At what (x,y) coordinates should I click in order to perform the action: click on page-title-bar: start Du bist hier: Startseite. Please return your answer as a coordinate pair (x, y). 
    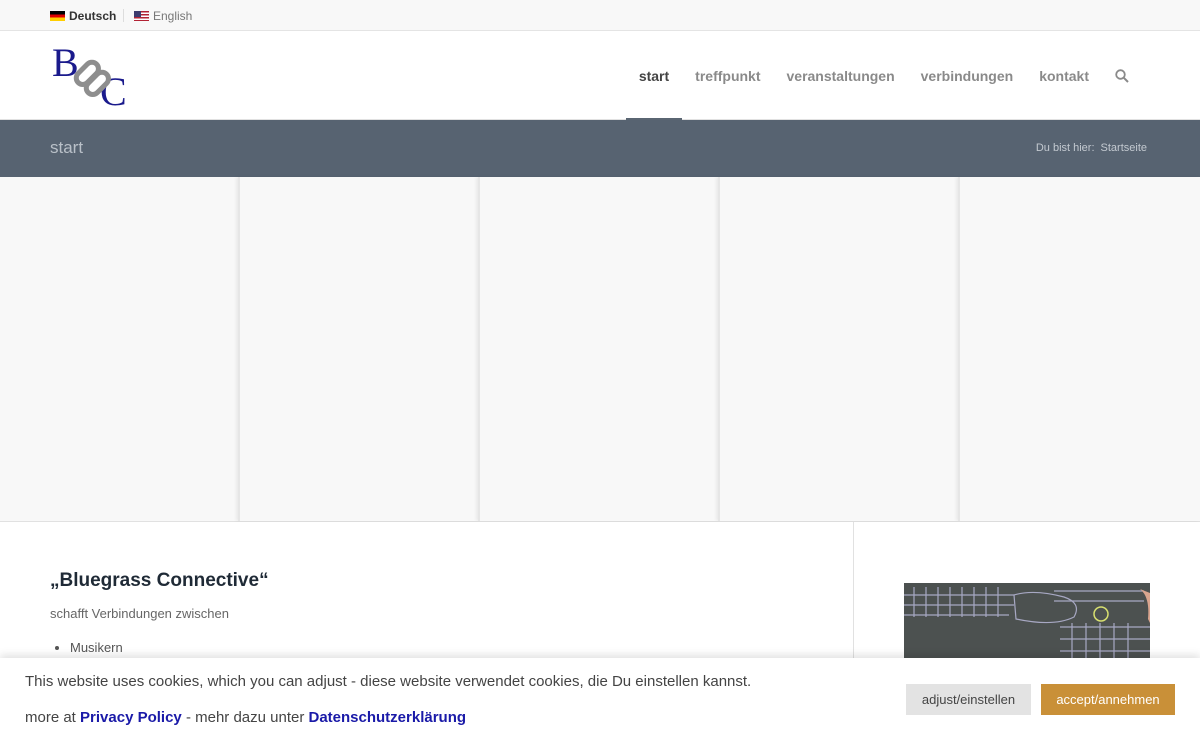
    Looking at the image, I should click on (600, 148).